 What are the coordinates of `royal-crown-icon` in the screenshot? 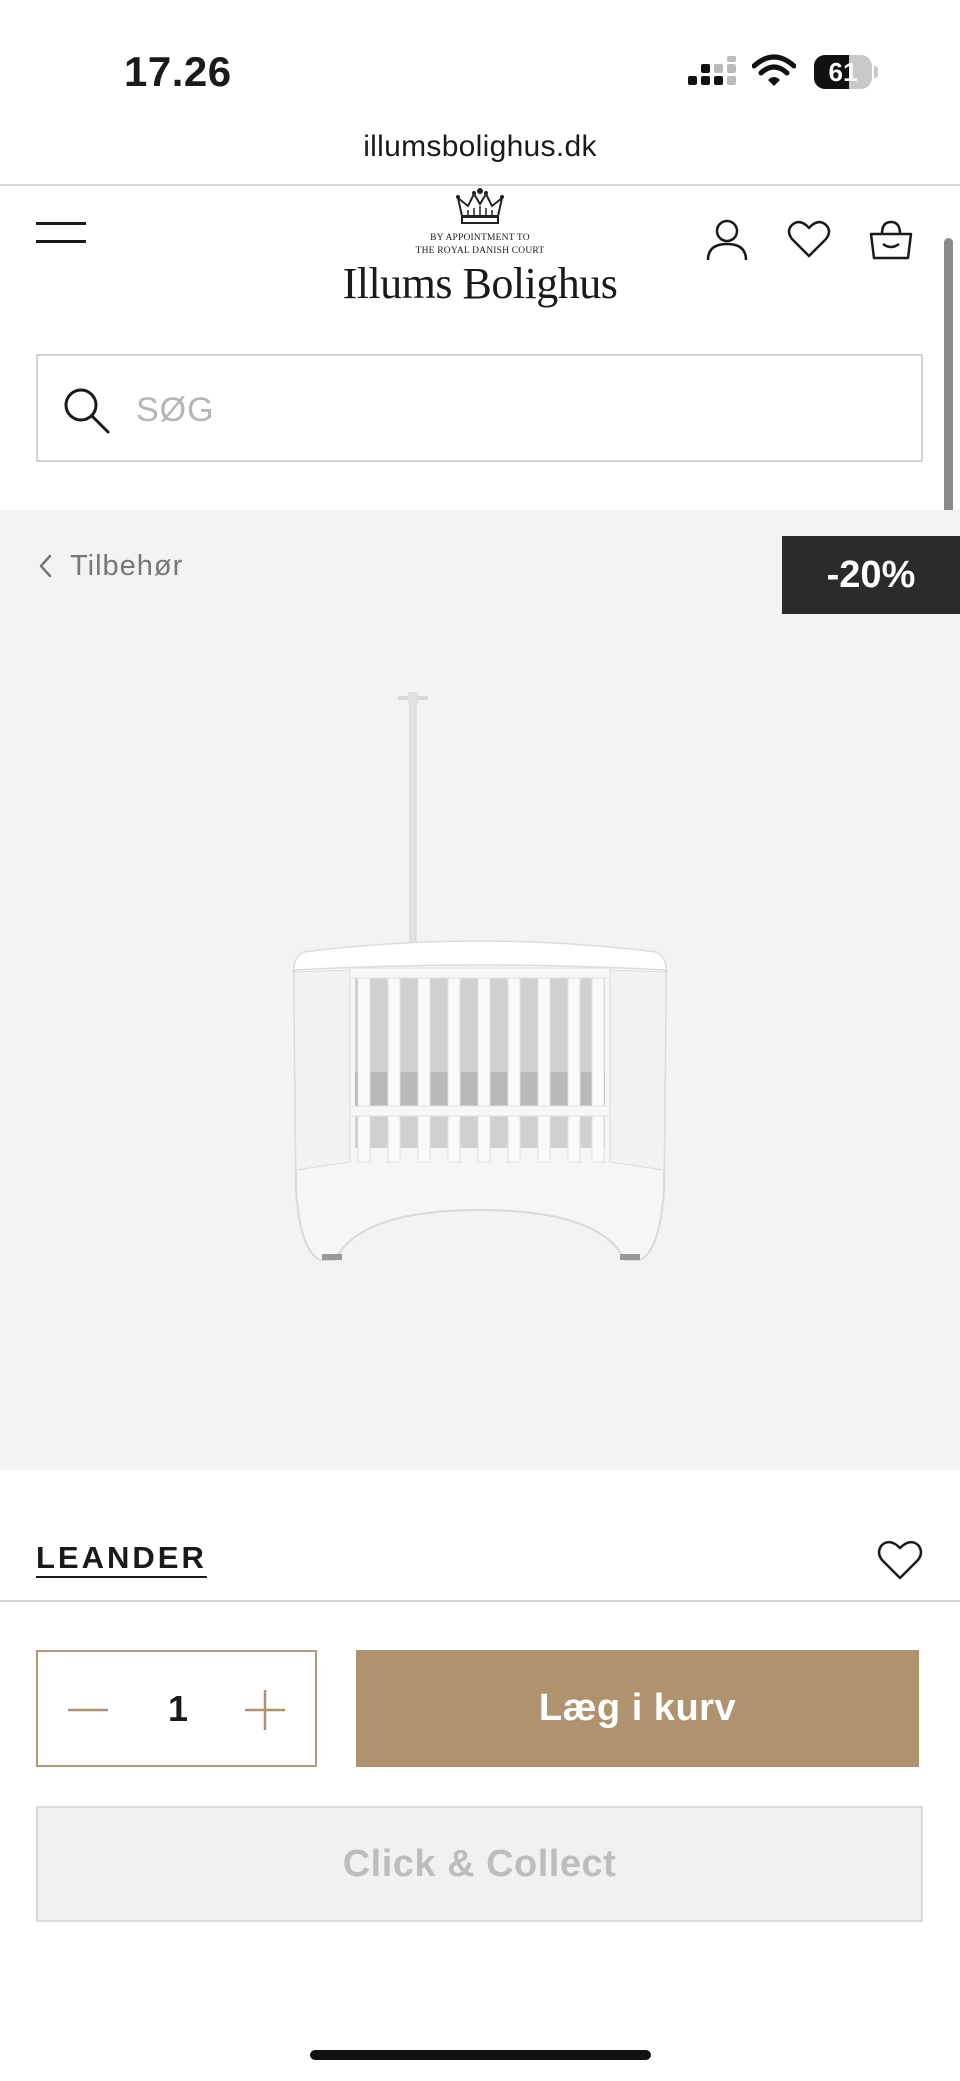 It's located at (480, 206).